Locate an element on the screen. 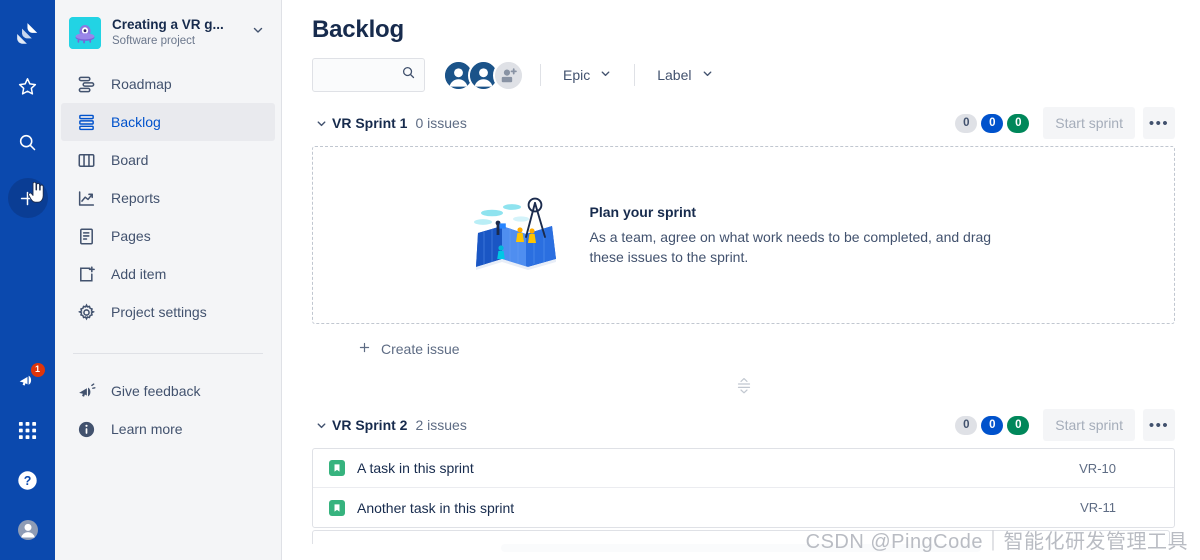 This screenshot has height=560, width=1200. sprint-issue-count: 0 issues is located at coordinates (441, 123).